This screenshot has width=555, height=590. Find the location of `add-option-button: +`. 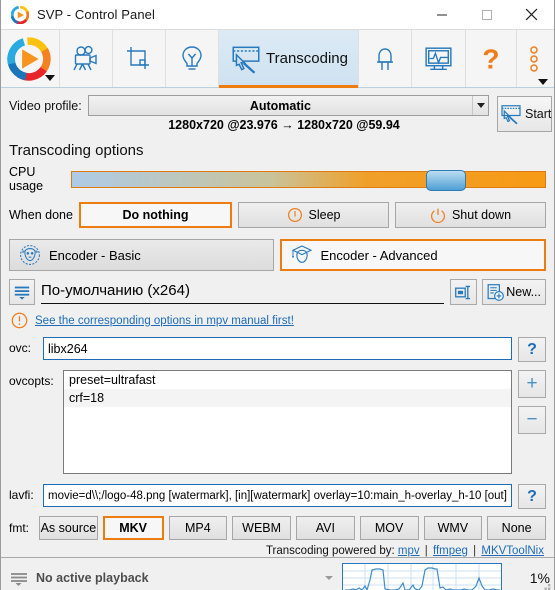

add-option-button: + is located at coordinates (532, 384).